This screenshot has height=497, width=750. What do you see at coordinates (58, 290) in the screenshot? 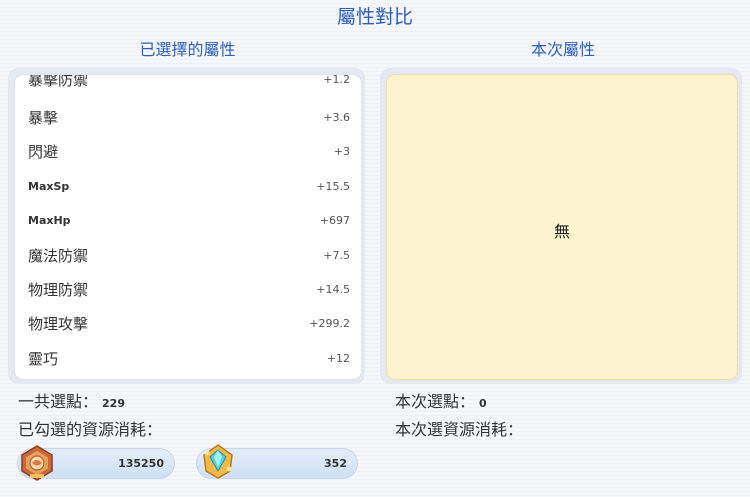
I see `attribute-name: 物理防禦` at bounding box center [58, 290].